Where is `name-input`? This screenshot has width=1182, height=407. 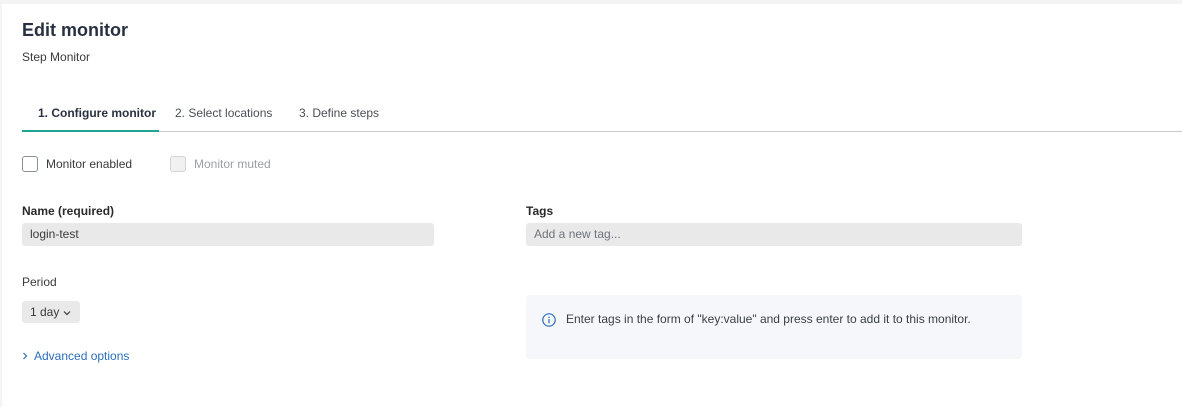
name-input is located at coordinates (228, 234).